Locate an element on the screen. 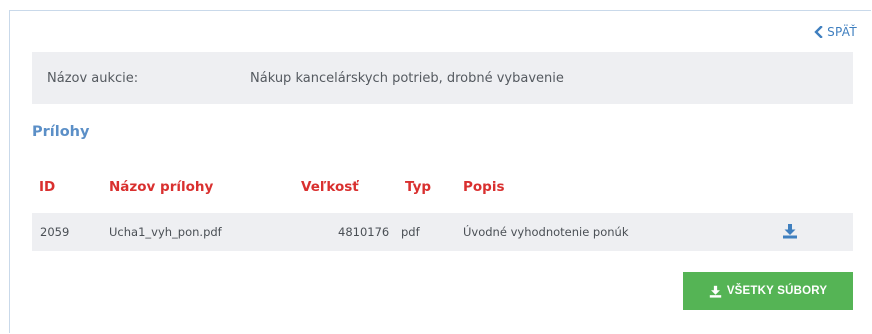 This screenshot has width=872, height=334. download-all-files-button: VŠETKY SÚBORY is located at coordinates (768, 291).